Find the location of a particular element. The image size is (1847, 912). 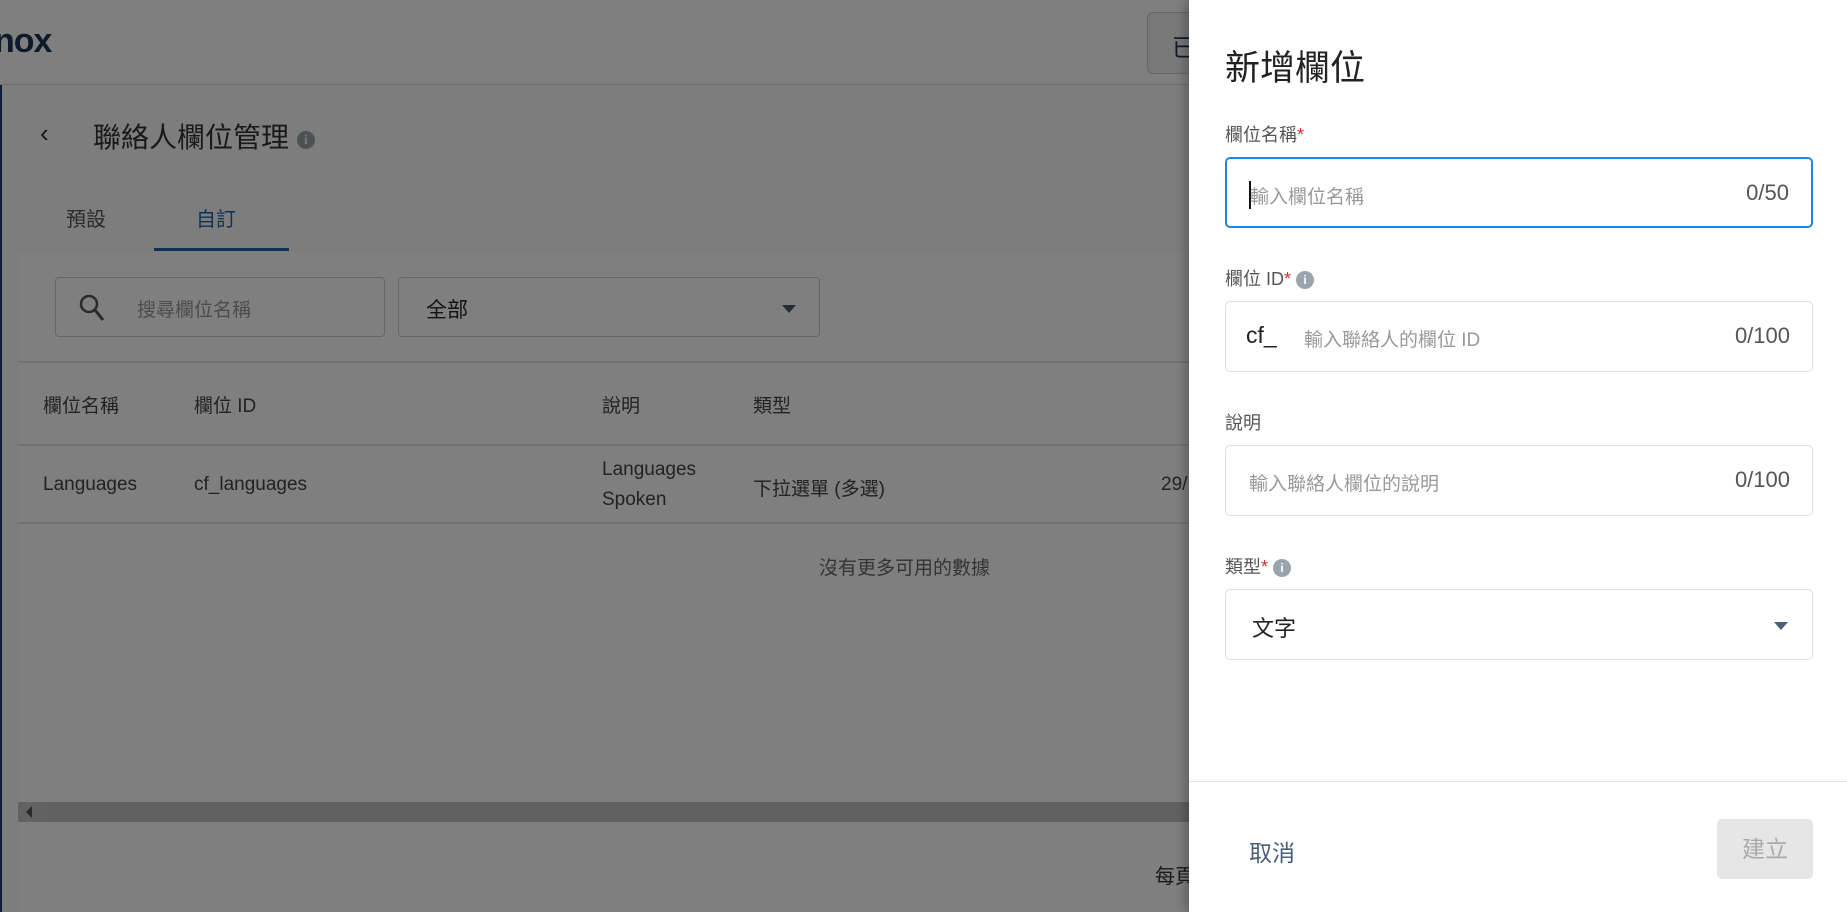

create-button: 建立 is located at coordinates (1765, 849).